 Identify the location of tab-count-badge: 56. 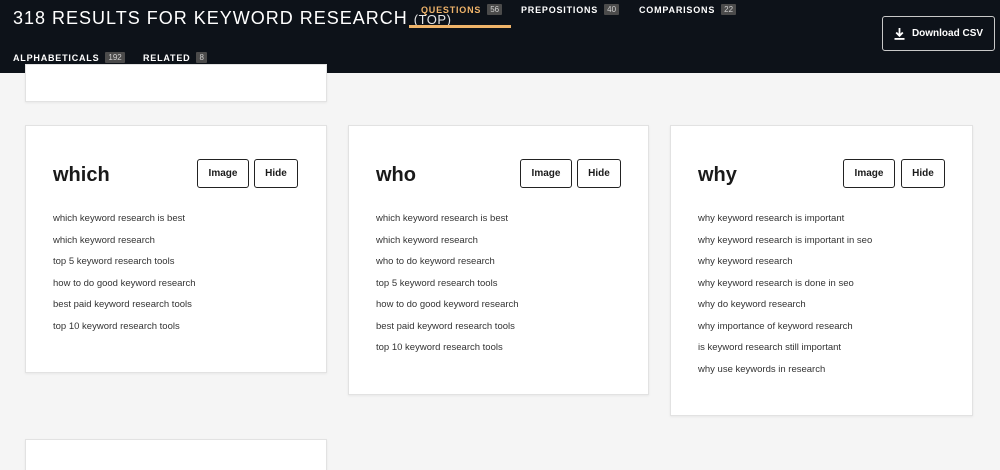
(495, 9).